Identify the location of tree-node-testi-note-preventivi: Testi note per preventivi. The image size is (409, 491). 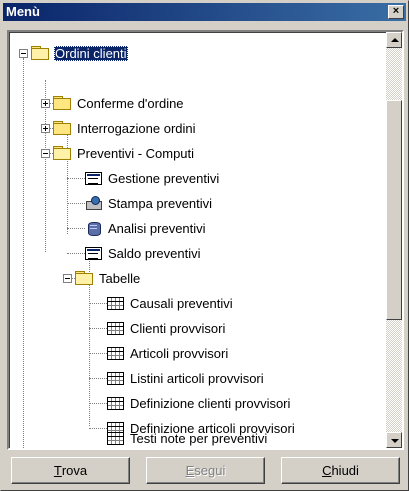
(187, 438).